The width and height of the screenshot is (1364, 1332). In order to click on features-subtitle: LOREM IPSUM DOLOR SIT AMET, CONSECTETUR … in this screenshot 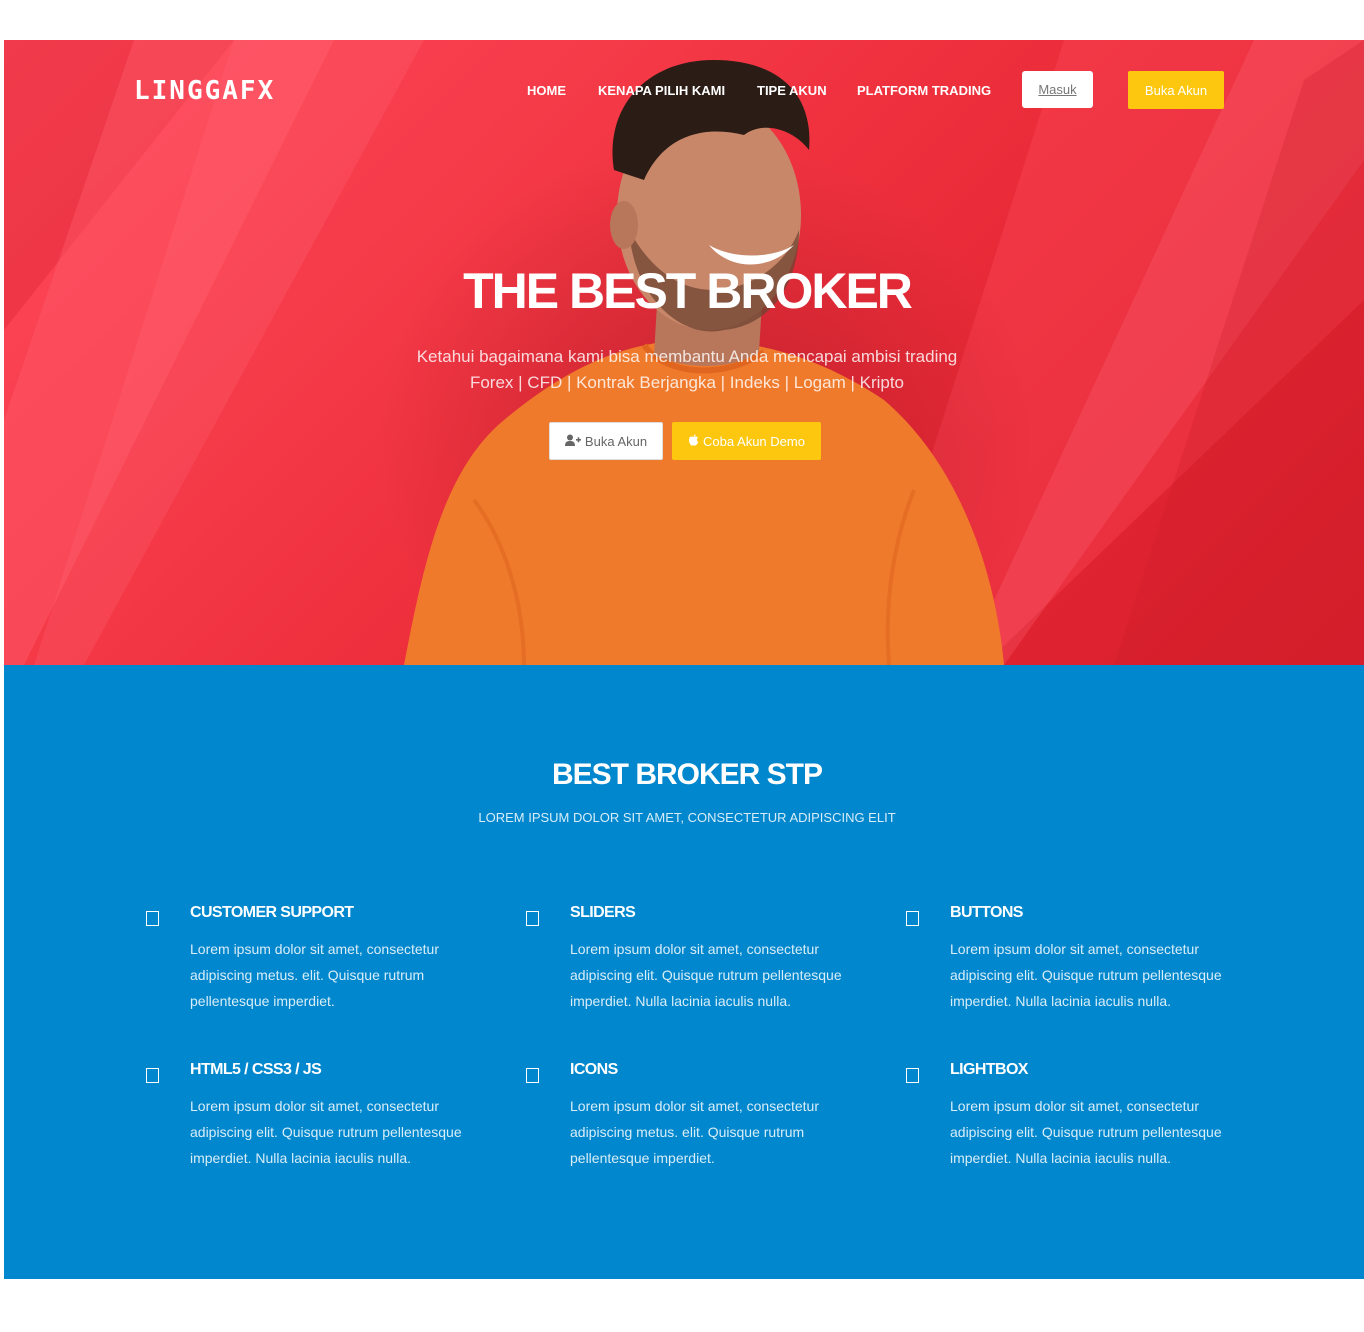, I will do `click(687, 817)`.